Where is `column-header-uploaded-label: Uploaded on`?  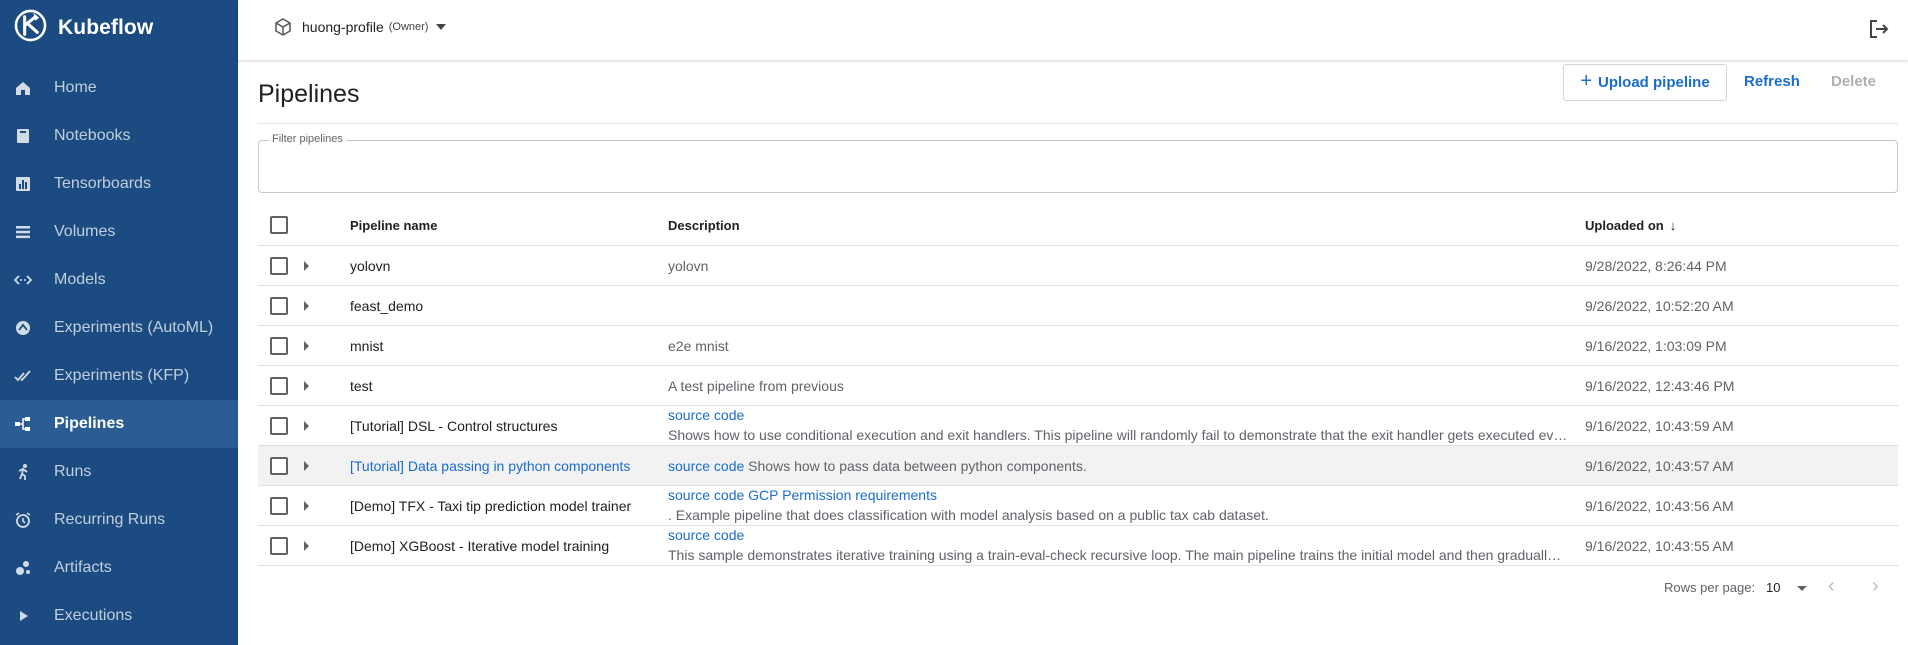
column-header-uploaded-label: Uploaded on is located at coordinates (1624, 225).